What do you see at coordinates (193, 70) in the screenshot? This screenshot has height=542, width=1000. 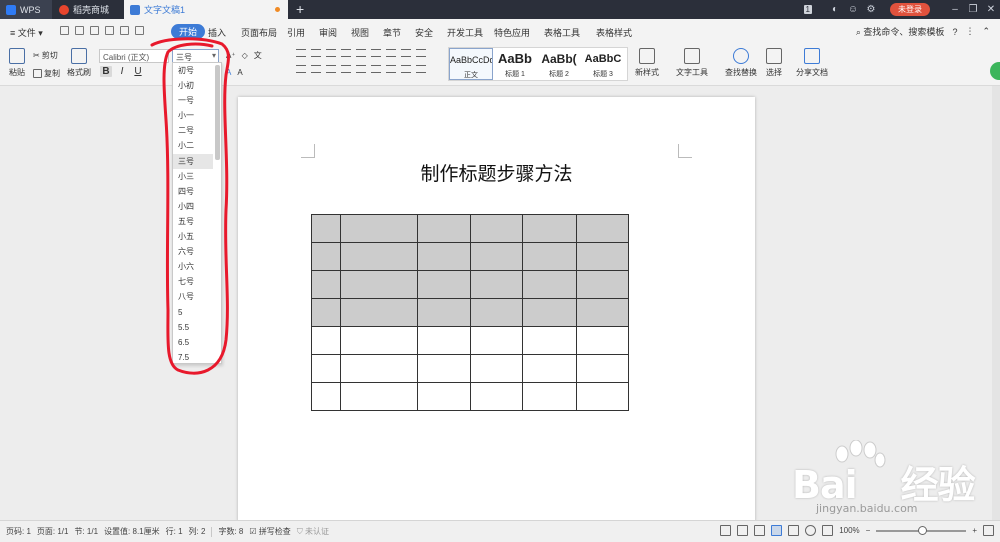 I see `font-size-option: 初号` at bounding box center [193, 70].